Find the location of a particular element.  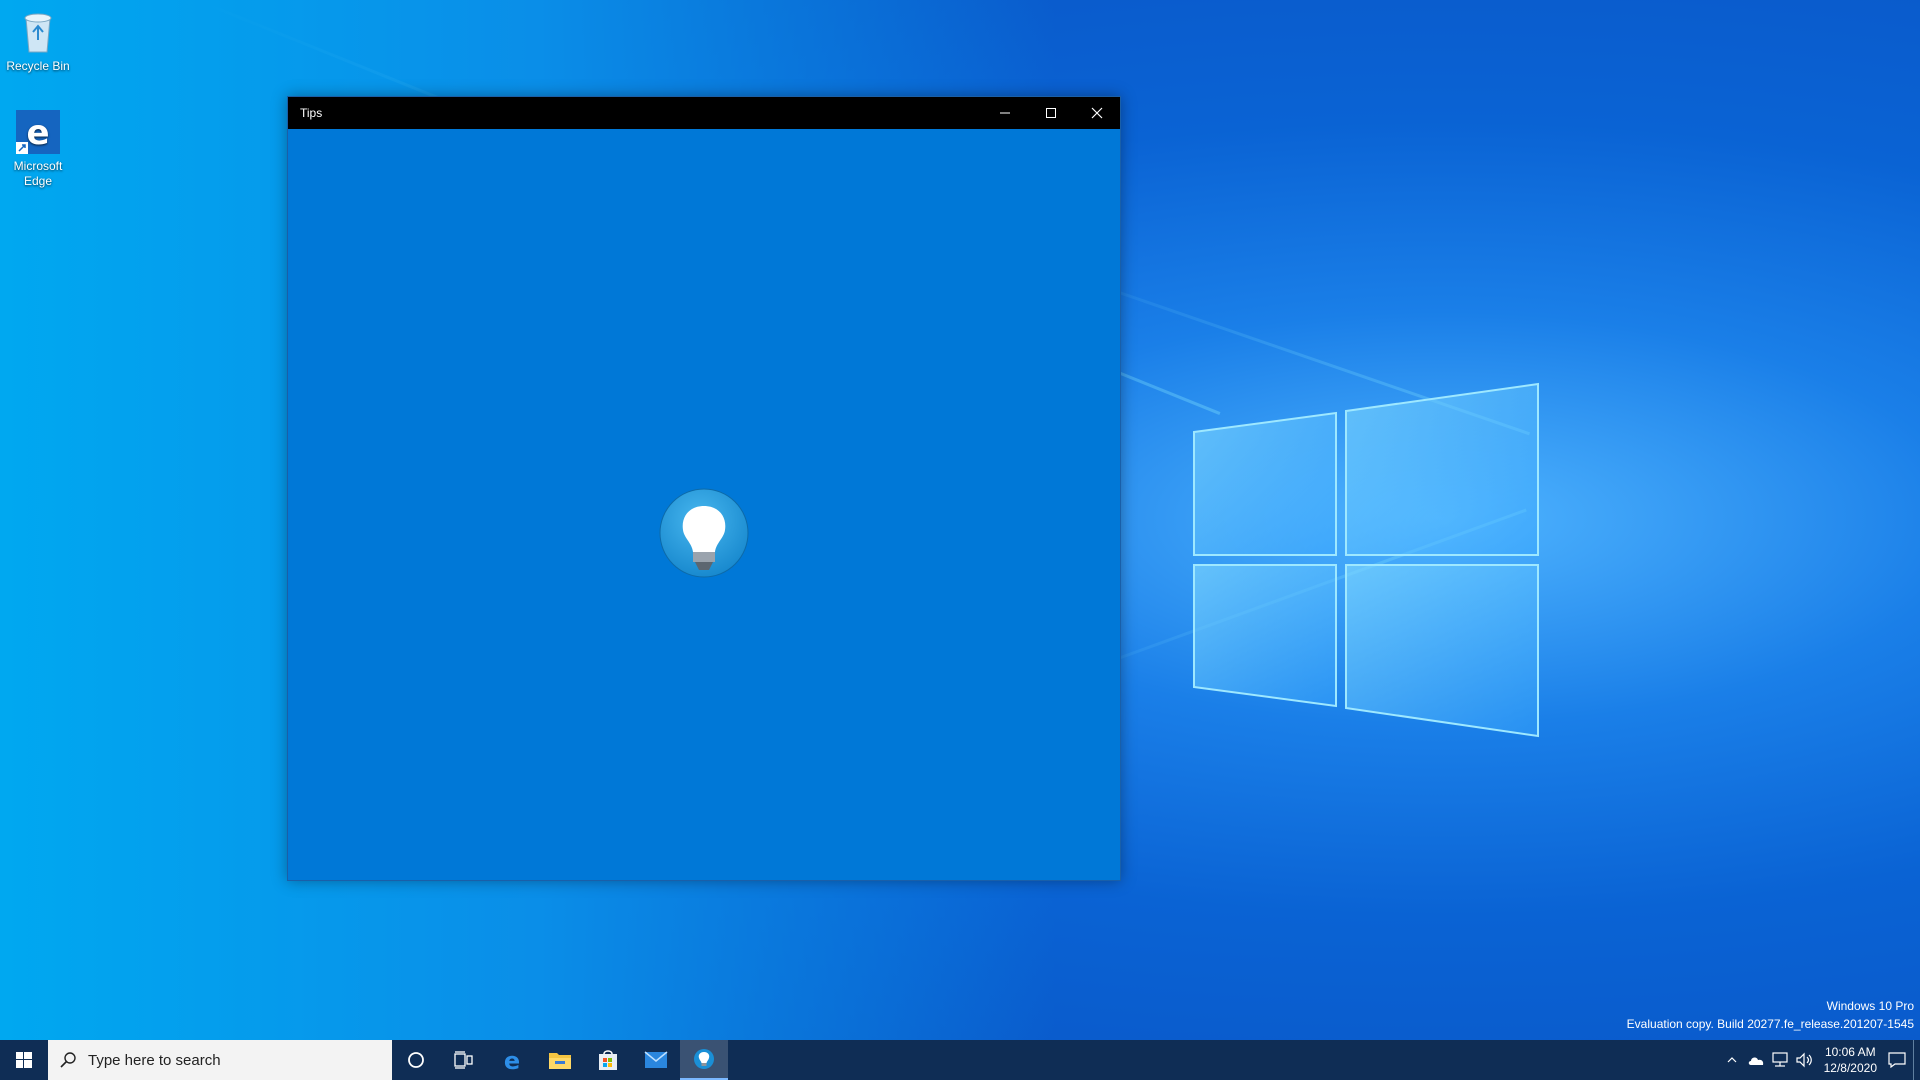

search-box is located at coordinates (220, 1060).